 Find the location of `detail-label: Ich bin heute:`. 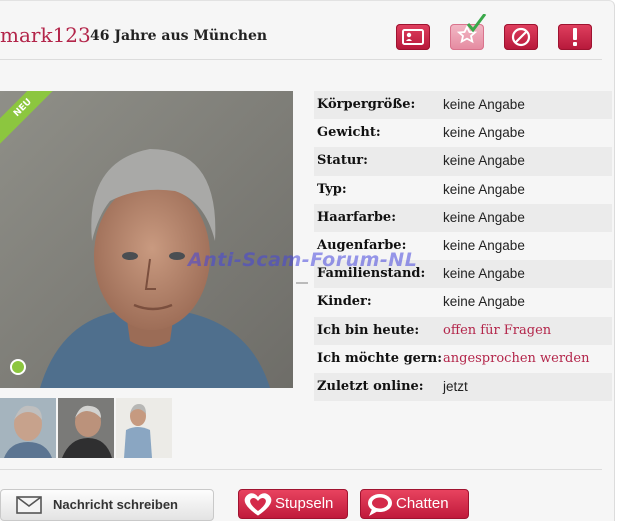

detail-label: Ich bin heute: is located at coordinates (368, 330).